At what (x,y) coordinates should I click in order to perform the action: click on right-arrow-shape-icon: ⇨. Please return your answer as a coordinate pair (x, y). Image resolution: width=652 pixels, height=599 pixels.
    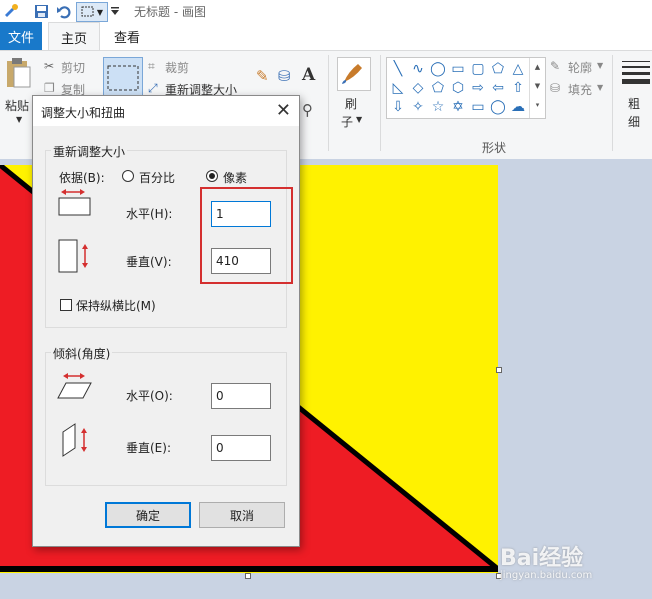
    Looking at the image, I should click on (478, 88).